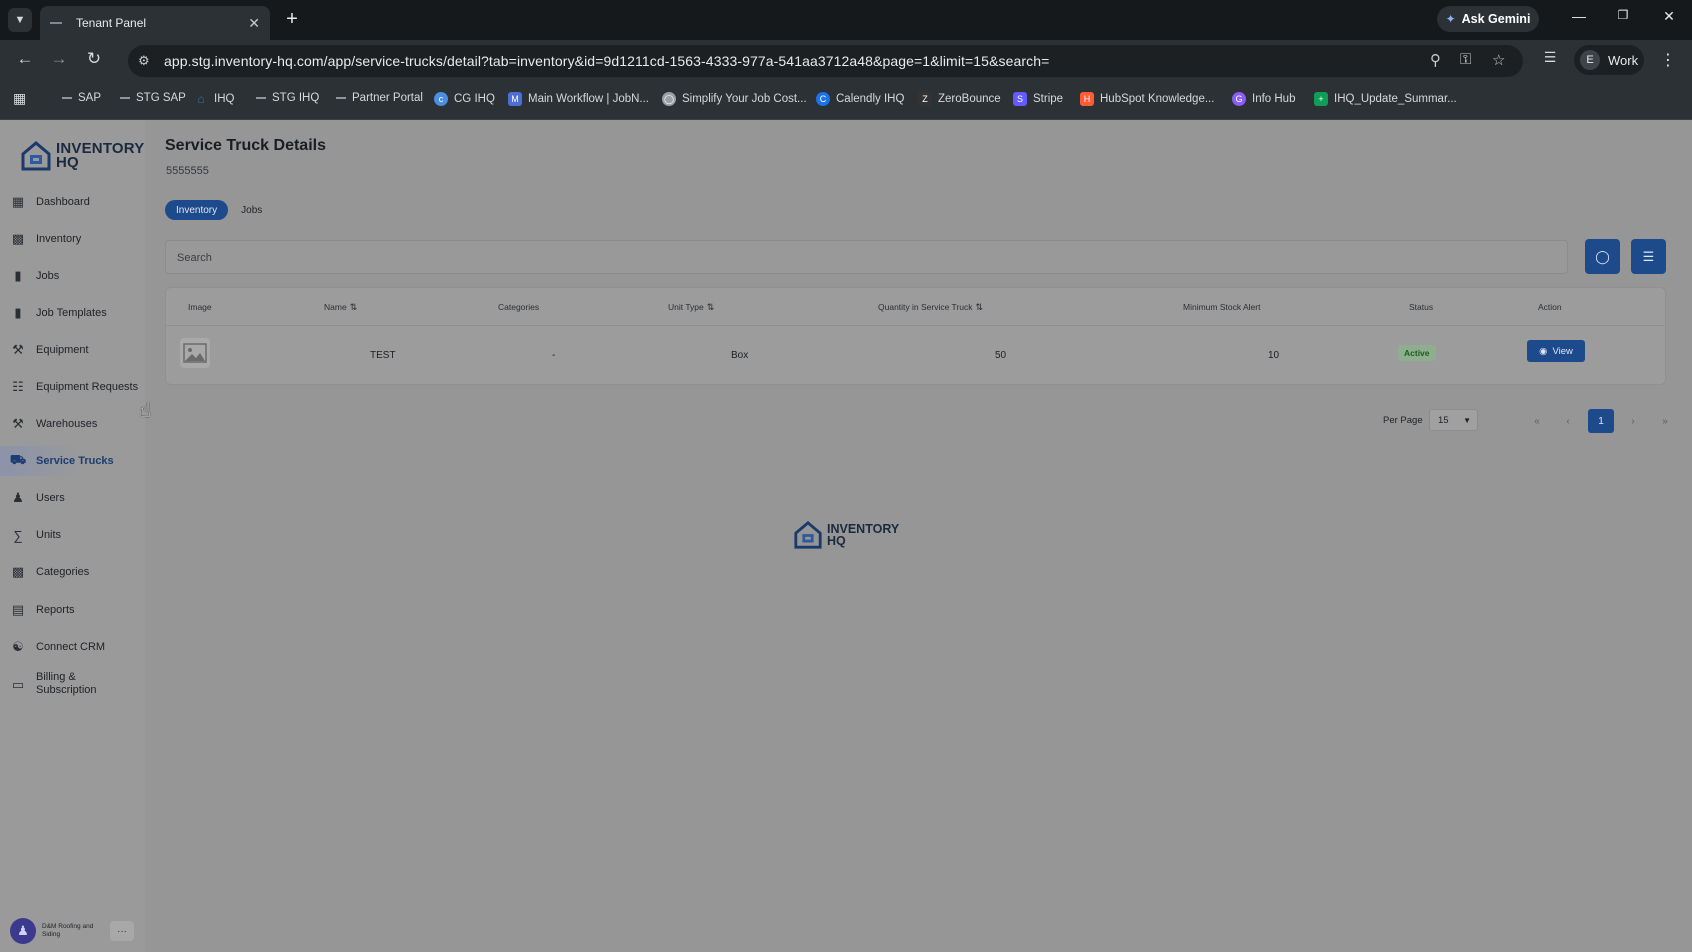 Image resolution: width=1692 pixels, height=952 pixels. I want to click on profile-chip: E Work, so click(1609, 60).